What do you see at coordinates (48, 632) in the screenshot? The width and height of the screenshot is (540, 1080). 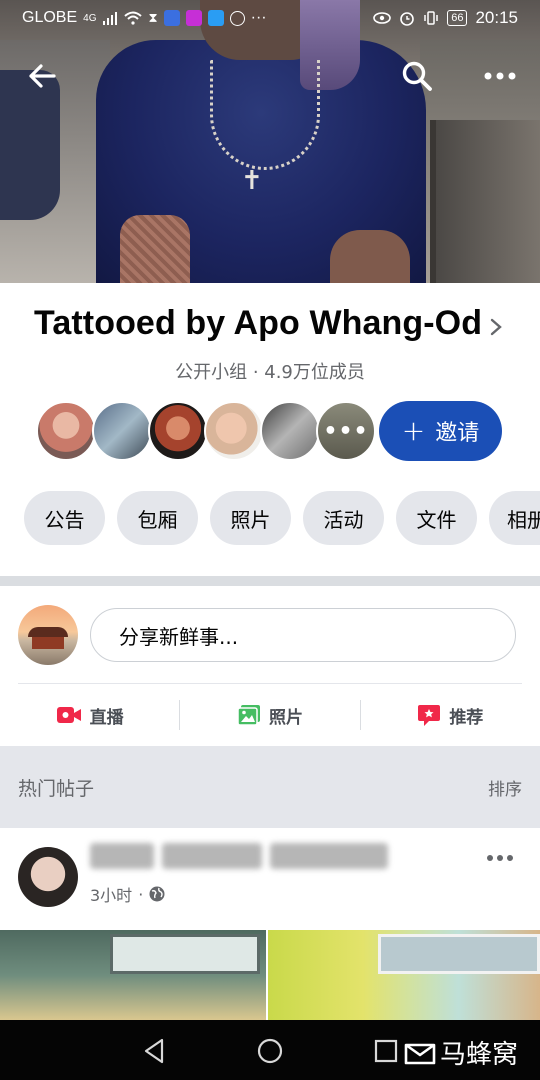 I see `avatar-roof` at bounding box center [48, 632].